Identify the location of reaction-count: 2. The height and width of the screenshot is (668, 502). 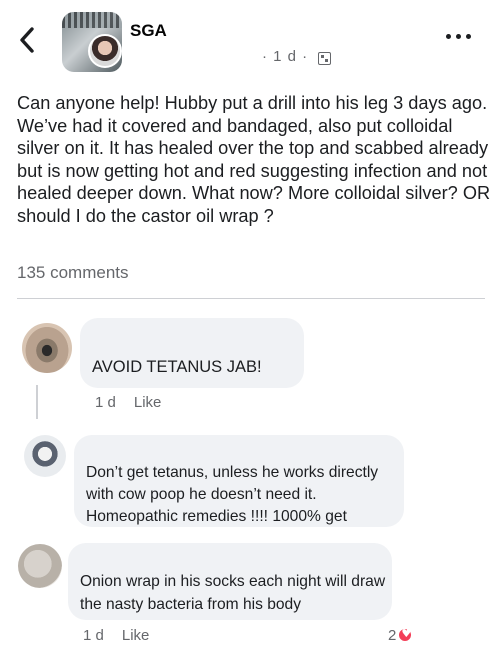
(392, 635).